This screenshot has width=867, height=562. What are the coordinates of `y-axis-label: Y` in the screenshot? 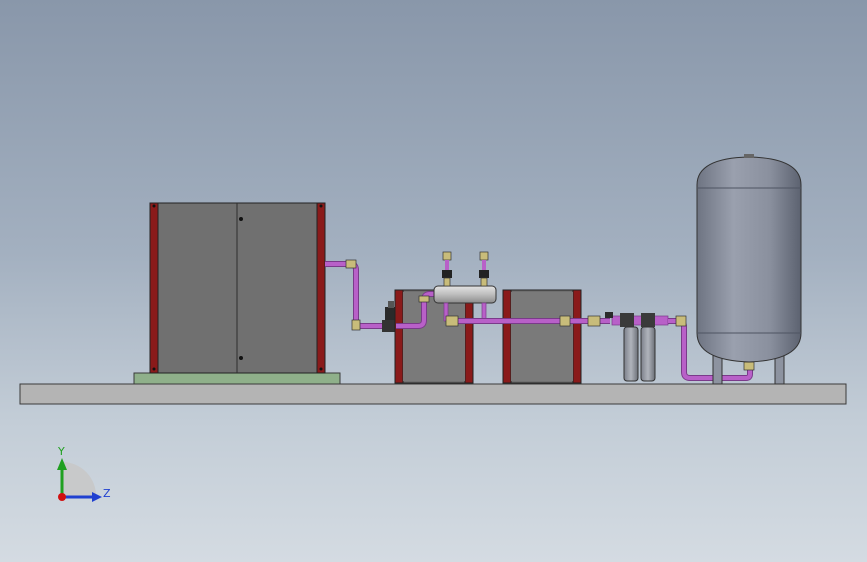 It's located at (61, 451).